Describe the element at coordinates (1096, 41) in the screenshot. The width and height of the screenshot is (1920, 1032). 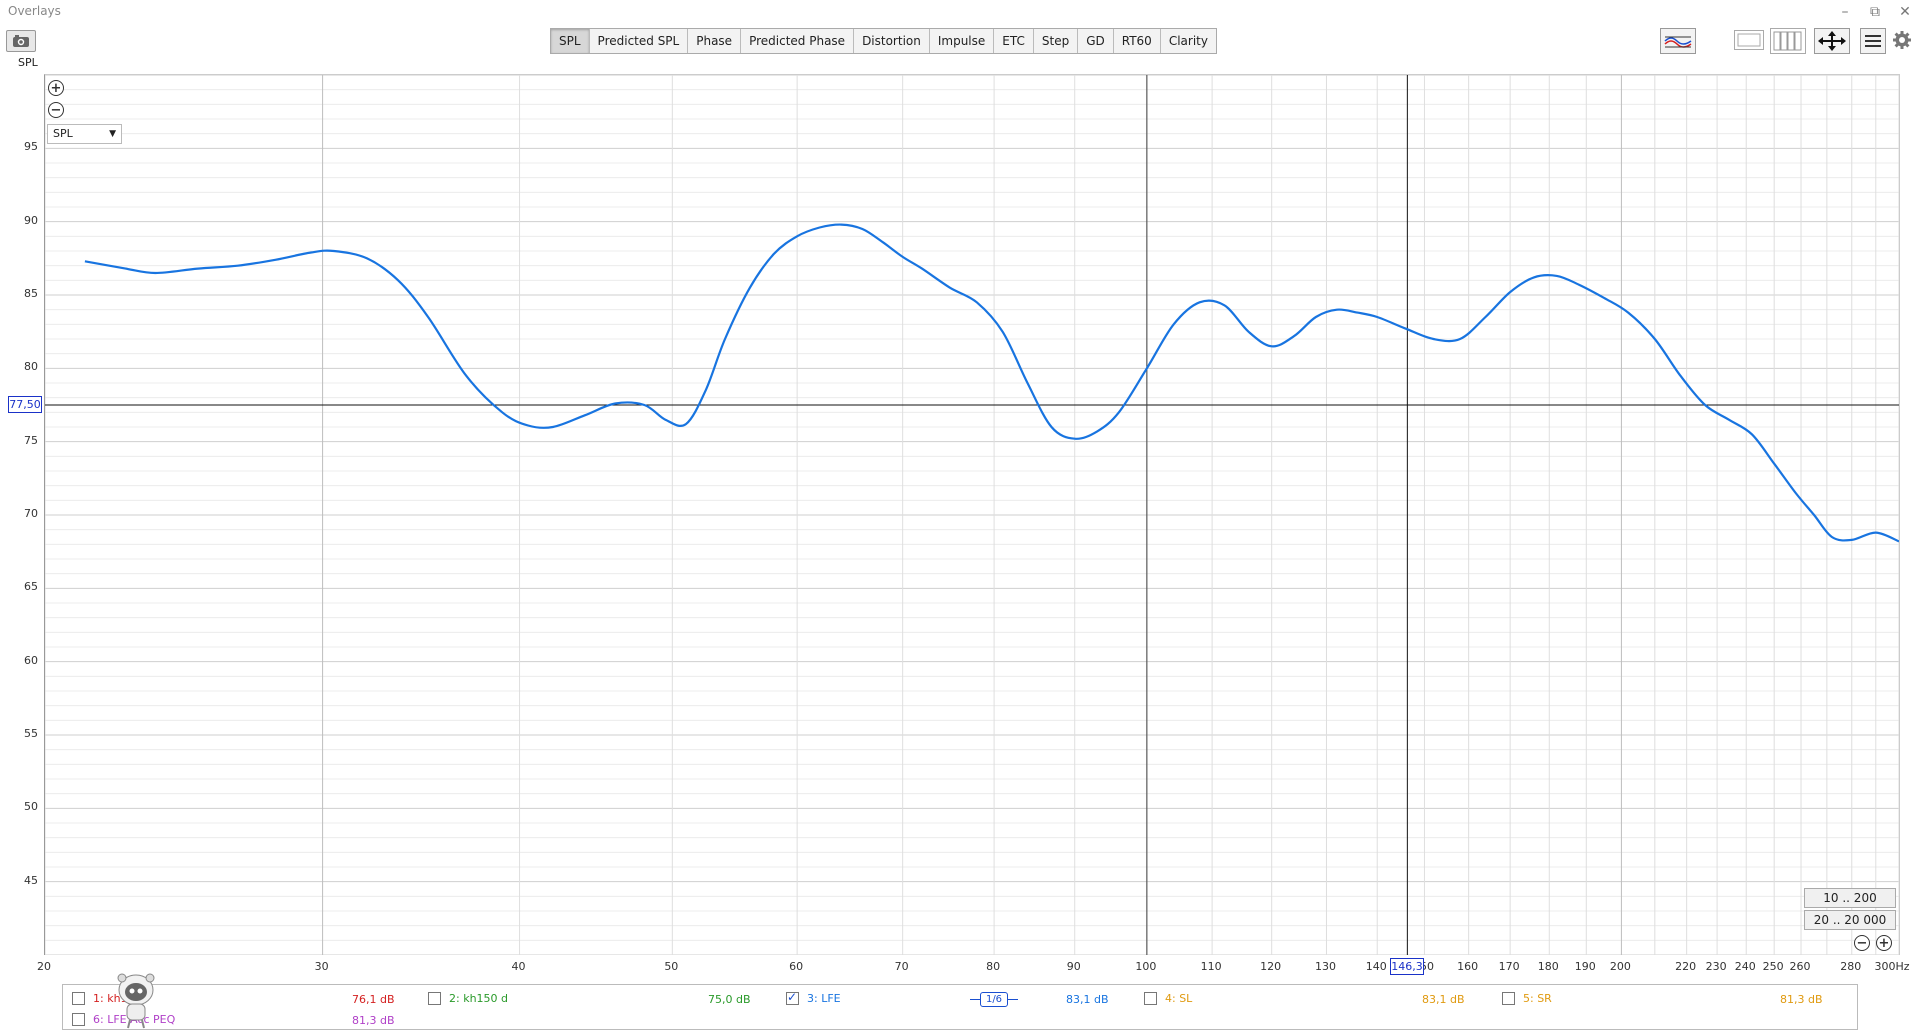
I see `tab-gd: GD` at that location.